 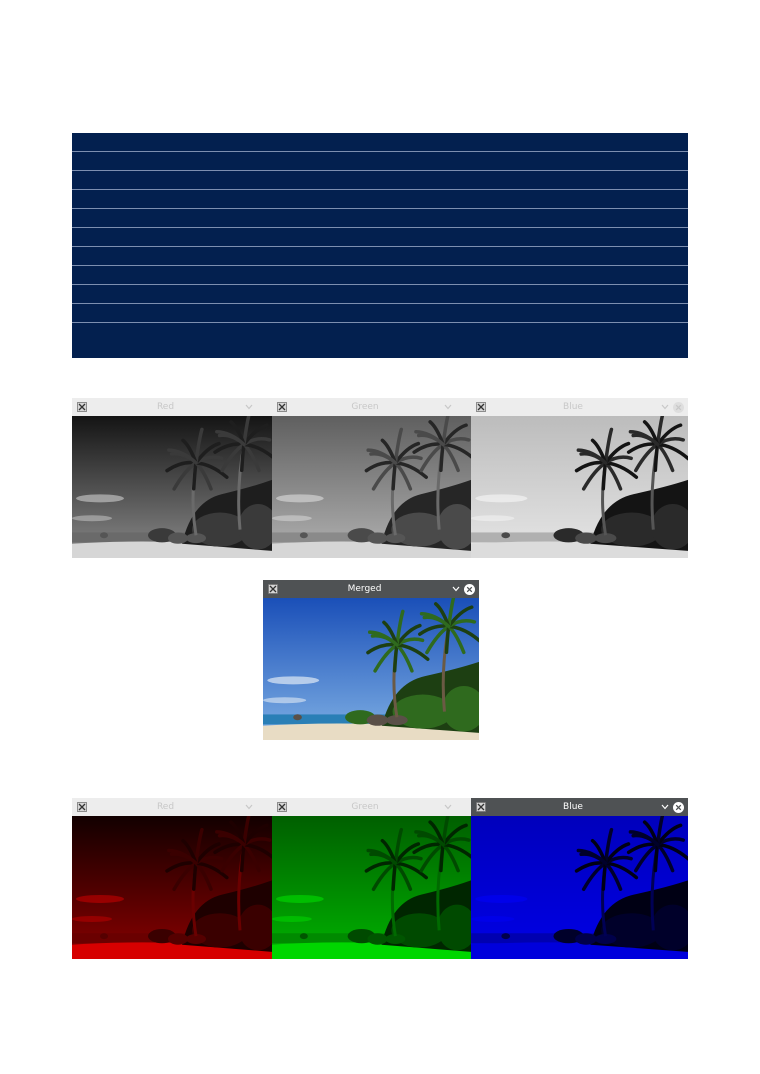 I want to click on window-titlebar: Merged, so click(x=371, y=589).